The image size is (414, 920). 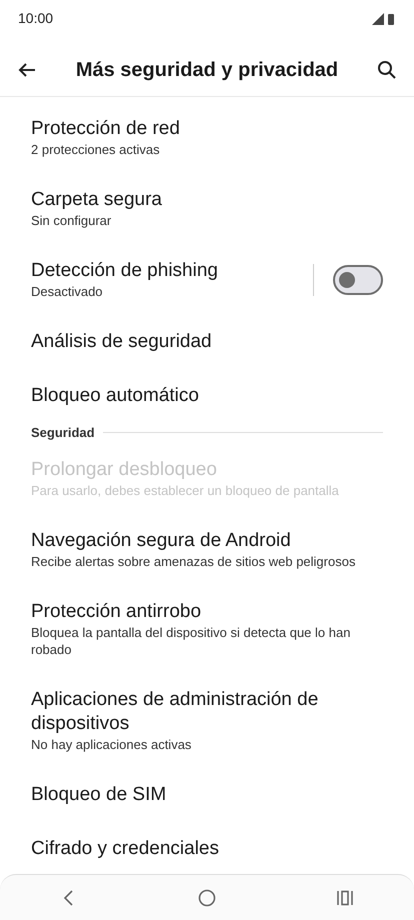 What do you see at coordinates (175, 712) in the screenshot?
I see `setting-title: Aplicaciones de administración de dispositivos` at bounding box center [175, 712].